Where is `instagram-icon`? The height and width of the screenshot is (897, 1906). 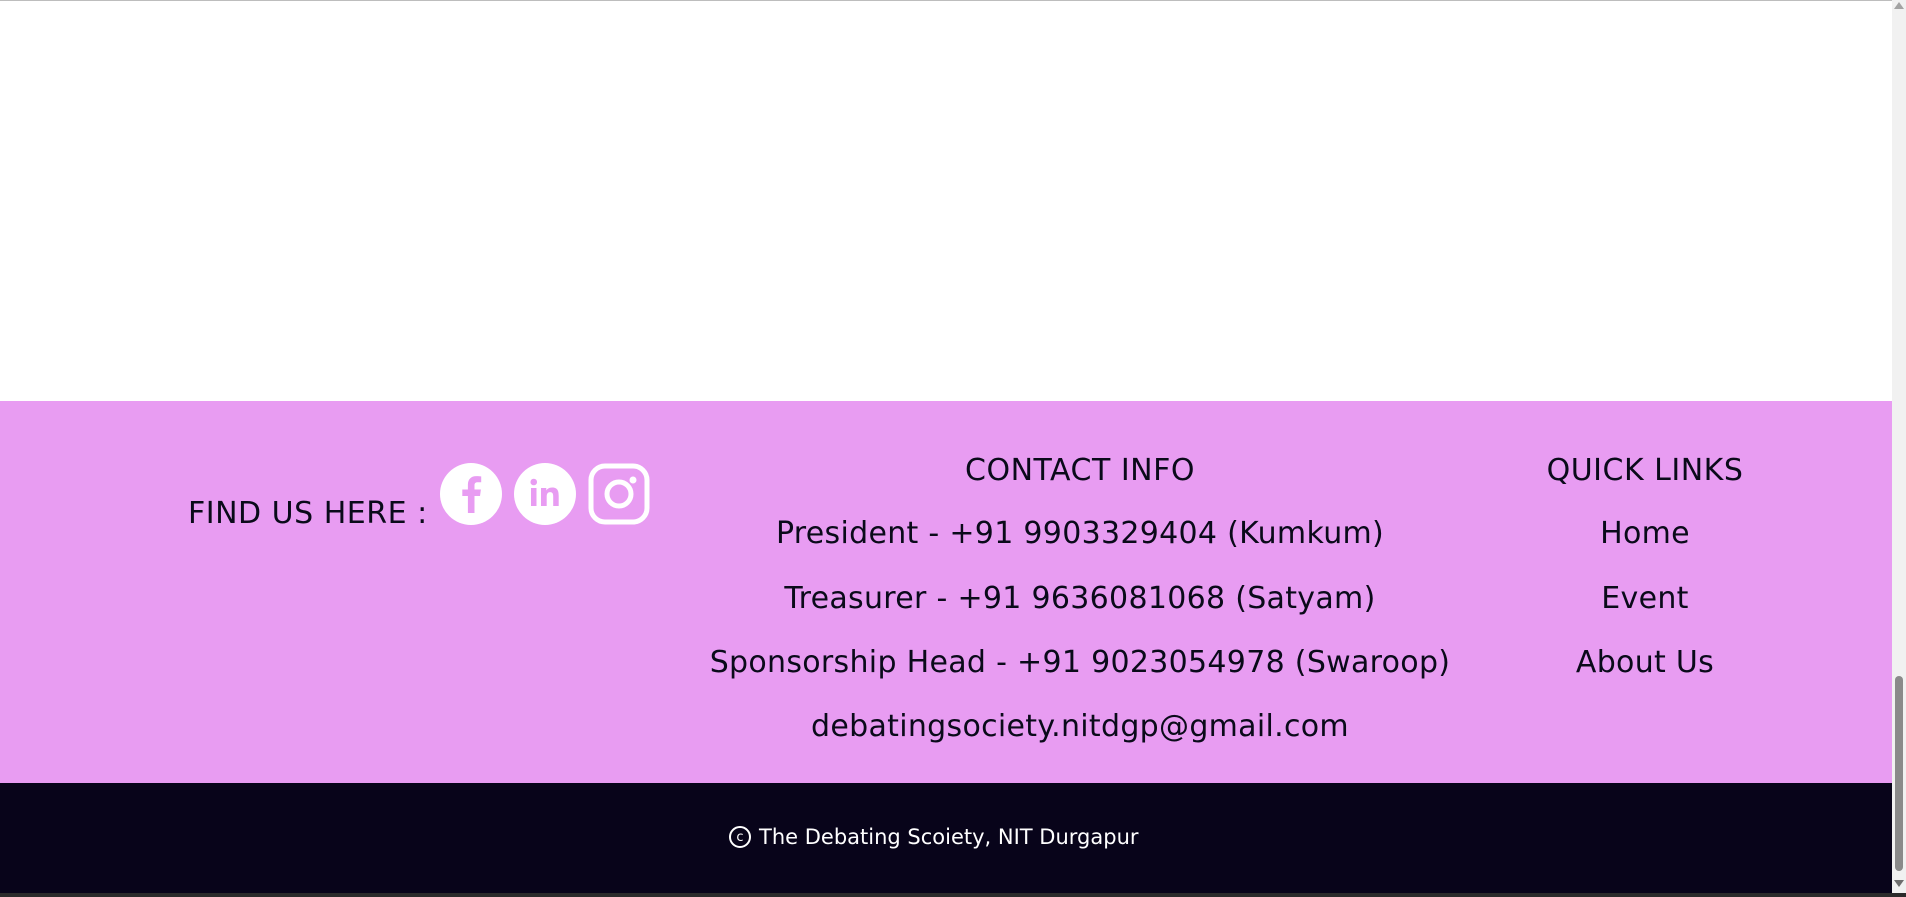 instagram-icon is located at coordinates (619, 494).